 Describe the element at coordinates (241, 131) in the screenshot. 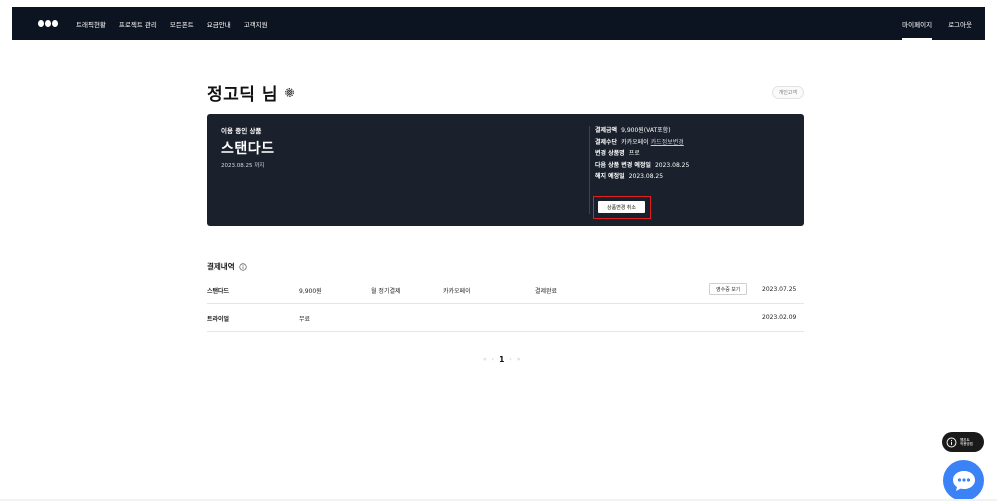

I see `current-plan-label: 이용 중인 상품` at that location.